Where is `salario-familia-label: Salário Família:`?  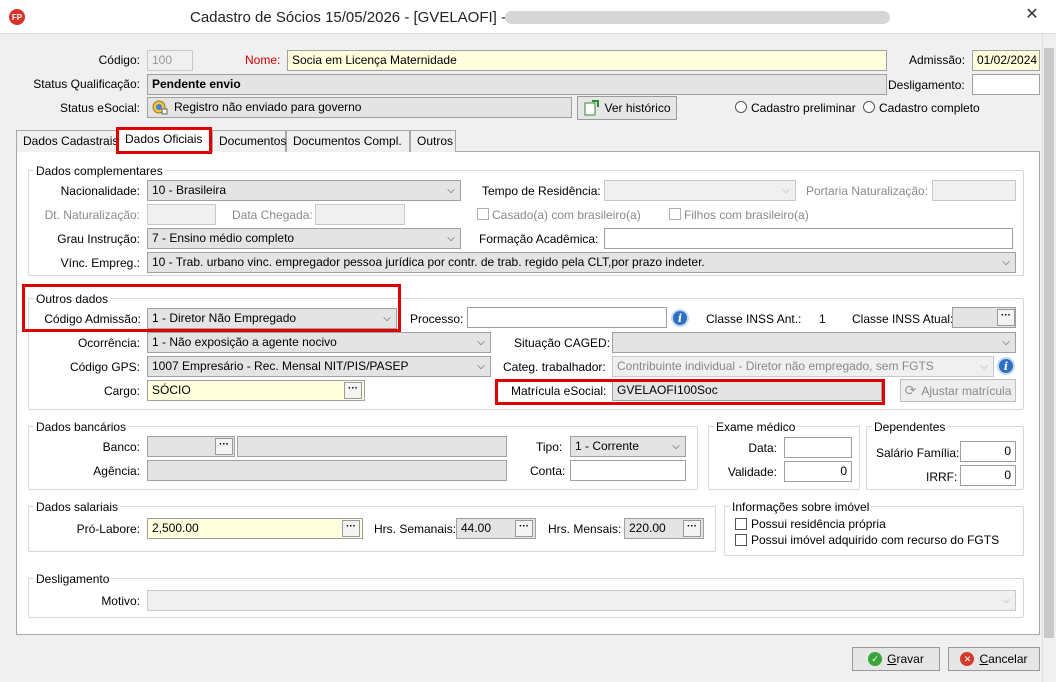 salario-familia-label: Salário Família: is located at coordinates (918, 453).